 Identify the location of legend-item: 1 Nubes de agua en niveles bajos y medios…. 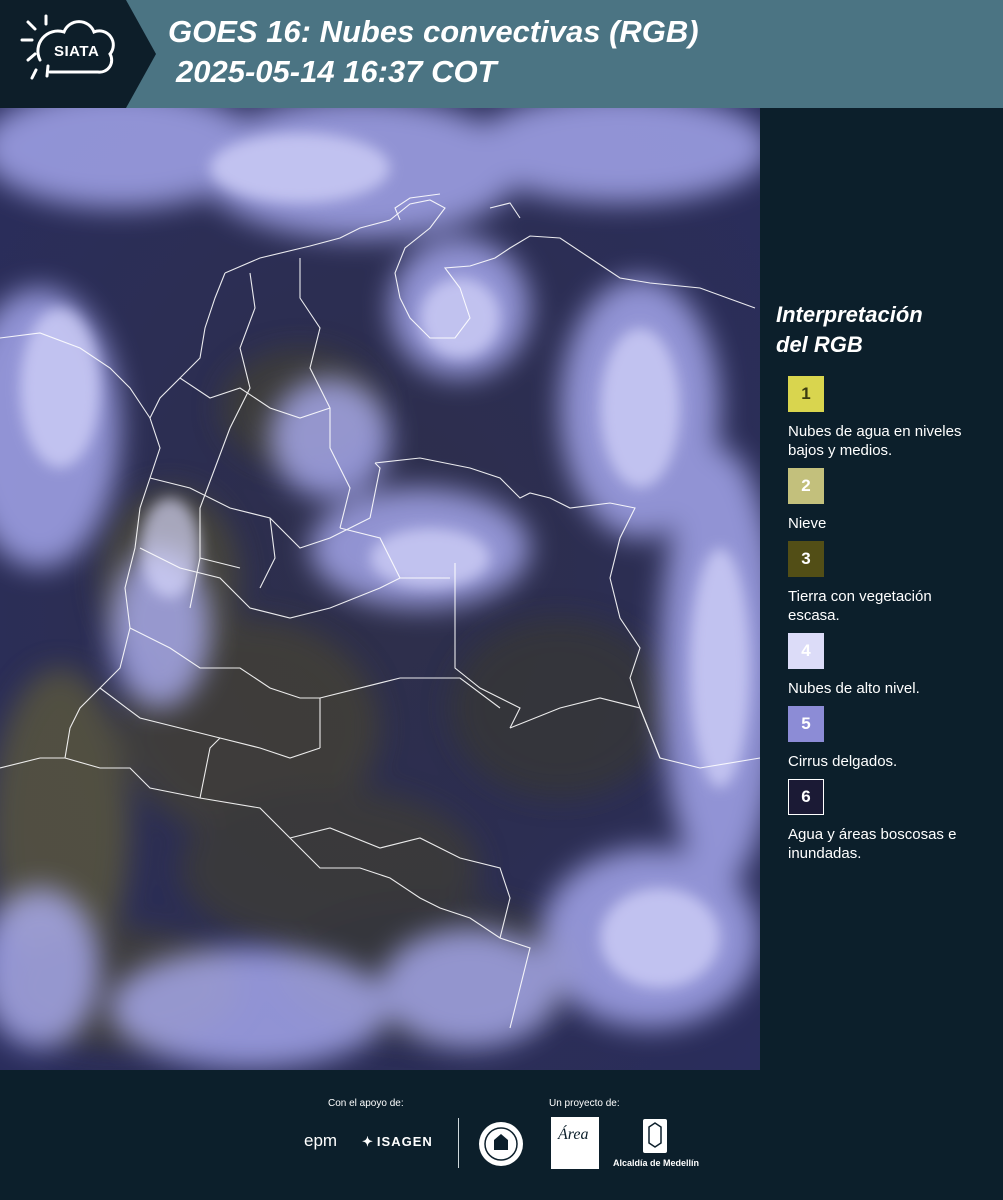
(883, 418).